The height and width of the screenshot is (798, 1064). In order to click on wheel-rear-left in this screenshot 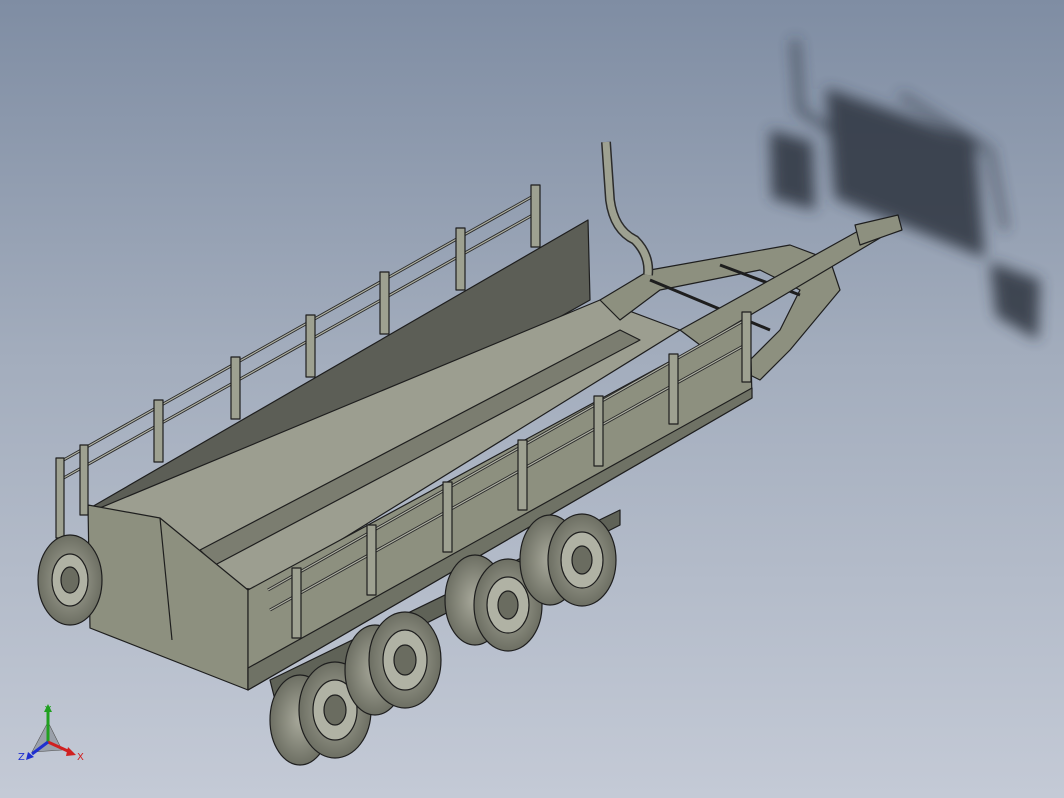, I will do `click(70, 580)`.